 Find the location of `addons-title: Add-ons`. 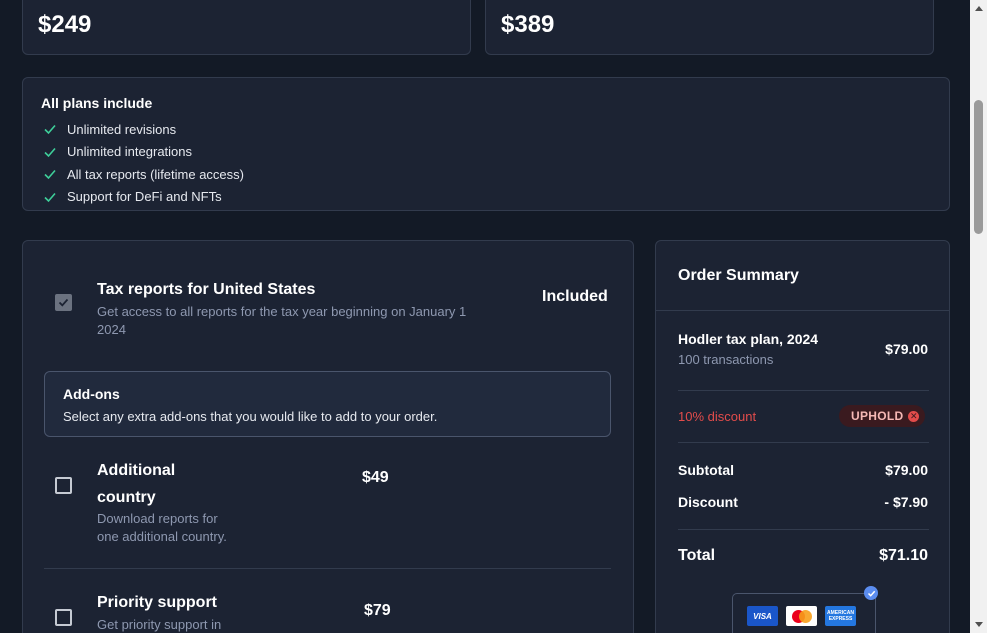

addons-title: Add-ons is located at coordinates (91, 394).